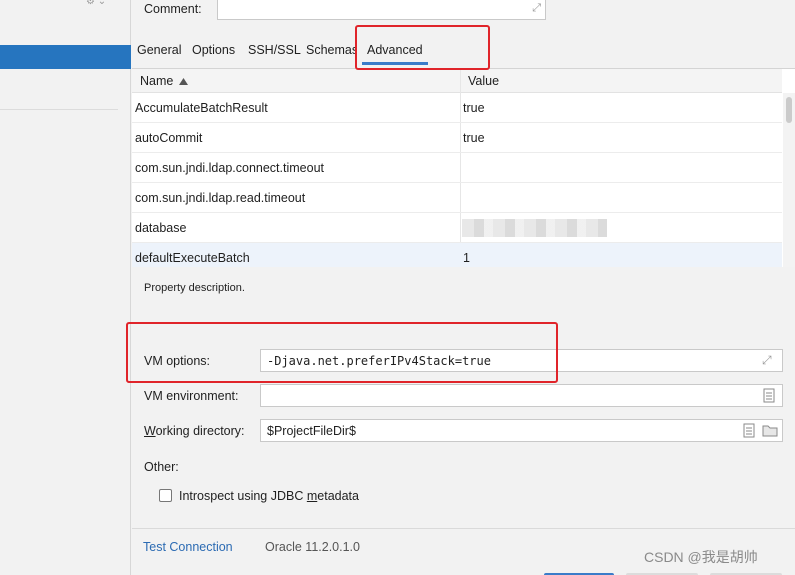 The image size is (795, 575). What do you see at coordinates (381, 10) in the screenshot?
I see `comment-field: ⤢` at bounding box center [381, 10].